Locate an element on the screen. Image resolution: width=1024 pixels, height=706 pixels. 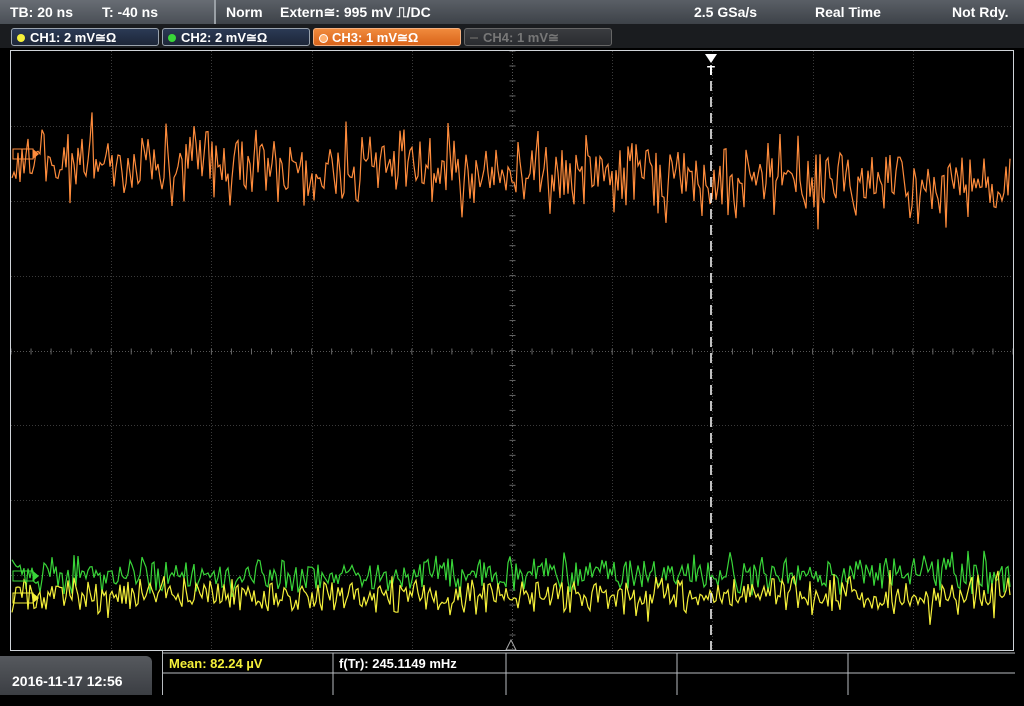
measurement-table: Mean: 82.24 µV f(Tr): 245.1149 mHz is located at coordinates (588, 673).